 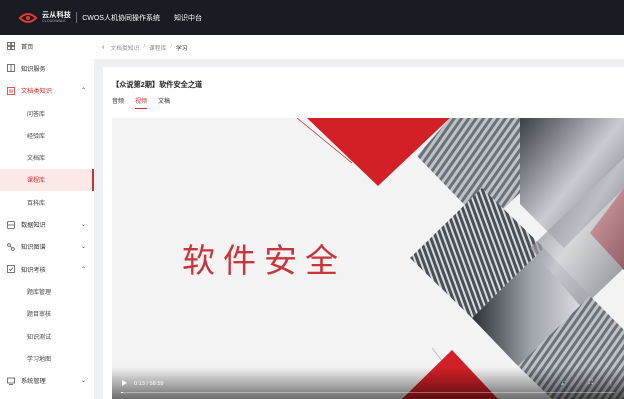 I want to click on sidebar-item-knowledge-graph: 知识图谱 ⌄, so click(x=47, y=247).